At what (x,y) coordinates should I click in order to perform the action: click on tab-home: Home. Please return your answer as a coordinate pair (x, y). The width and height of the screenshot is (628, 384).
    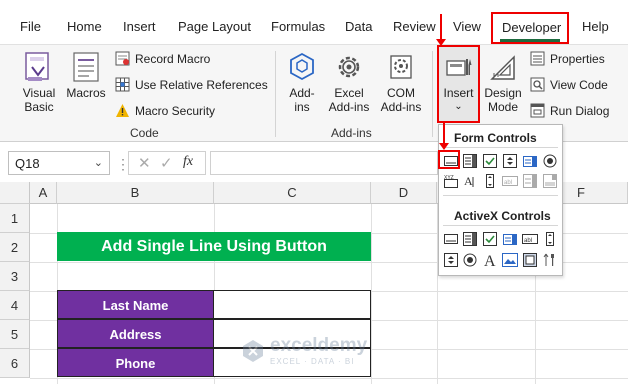
    Looking at the image, I should click on (84, 26).